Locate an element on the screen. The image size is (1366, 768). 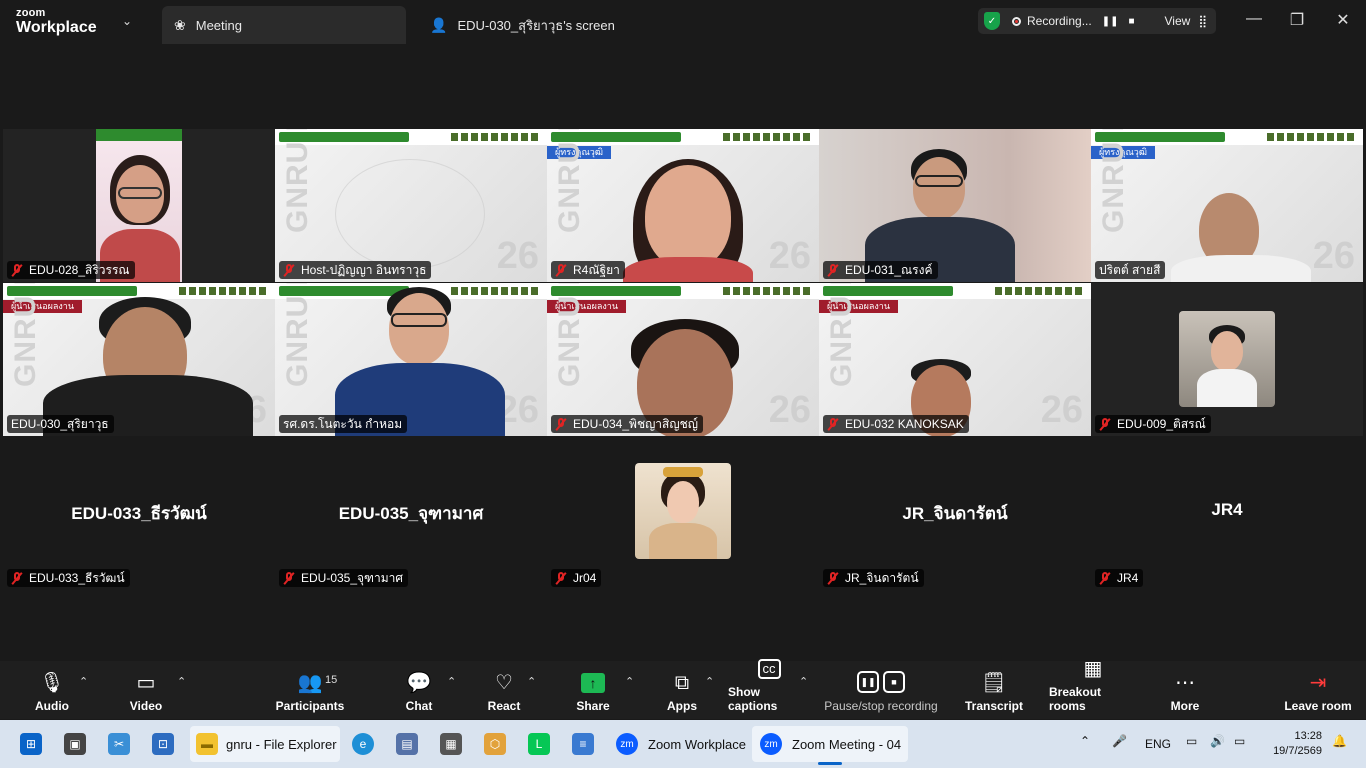
more-dots-icon: ⋯ is located at coordinates (1185, 683).